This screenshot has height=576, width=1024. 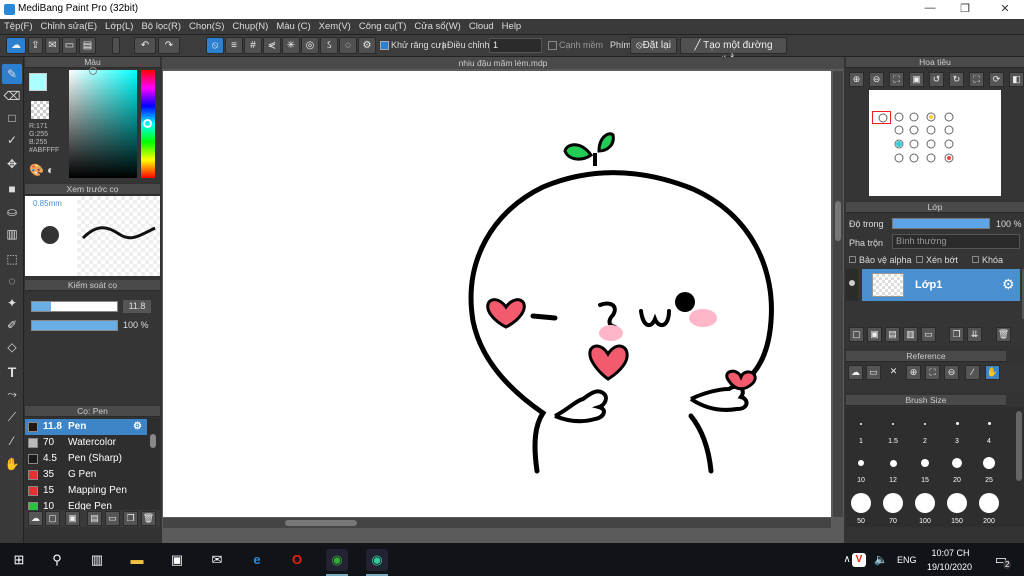 I want to click on brush-tool-icon: ✎, so click(x=12, y=74).